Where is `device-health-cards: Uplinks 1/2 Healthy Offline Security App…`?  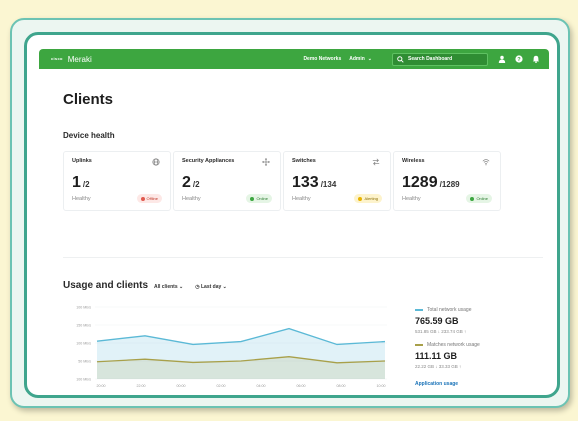 device-health-cards: Uplinks 1/2 Healthy Offline Security App… is located at coordinates (303, 181).